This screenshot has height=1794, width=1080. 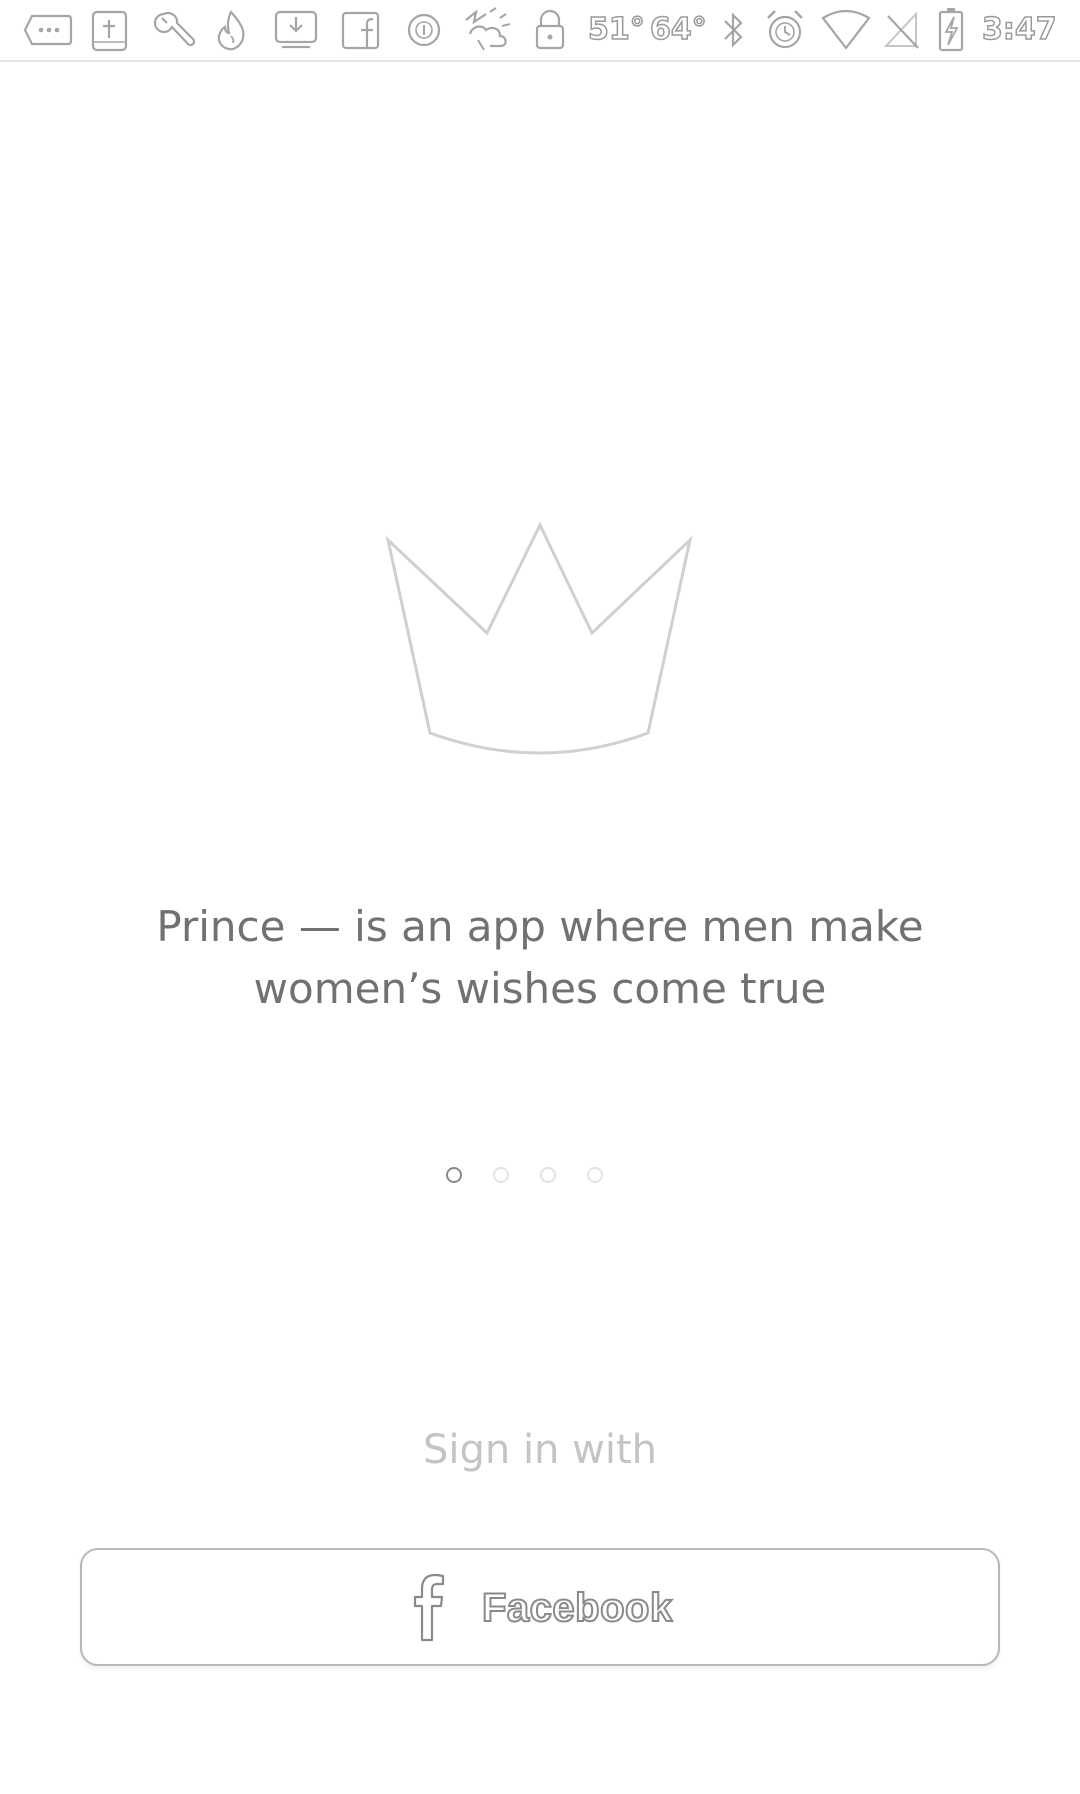 What do you see at coordinates (429, 1607) in the screenshot?
I see `facebook-f-icon` at bounding box center [429, 1607].